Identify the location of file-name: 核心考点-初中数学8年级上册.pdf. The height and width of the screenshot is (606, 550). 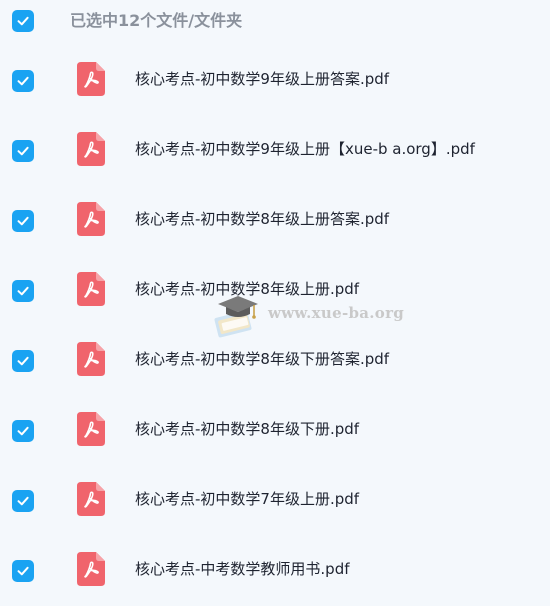
(247, 289).